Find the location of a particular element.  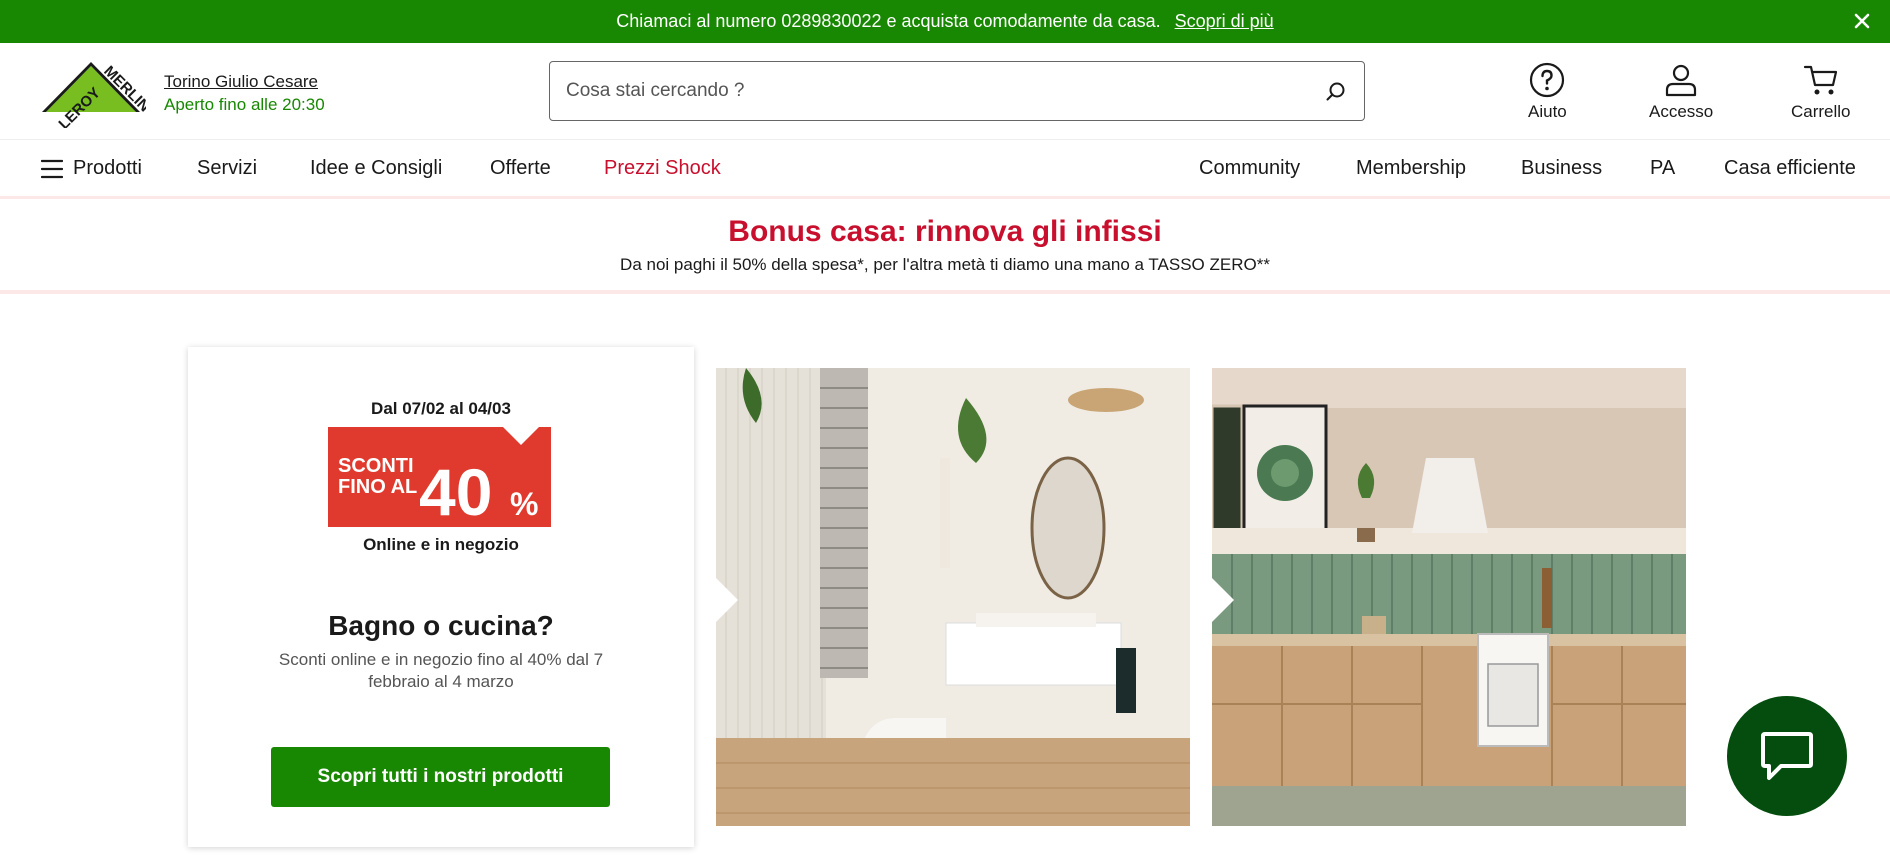

badge-date: Dal 07/02 al 04/03 is located at coordinates (441, 408).